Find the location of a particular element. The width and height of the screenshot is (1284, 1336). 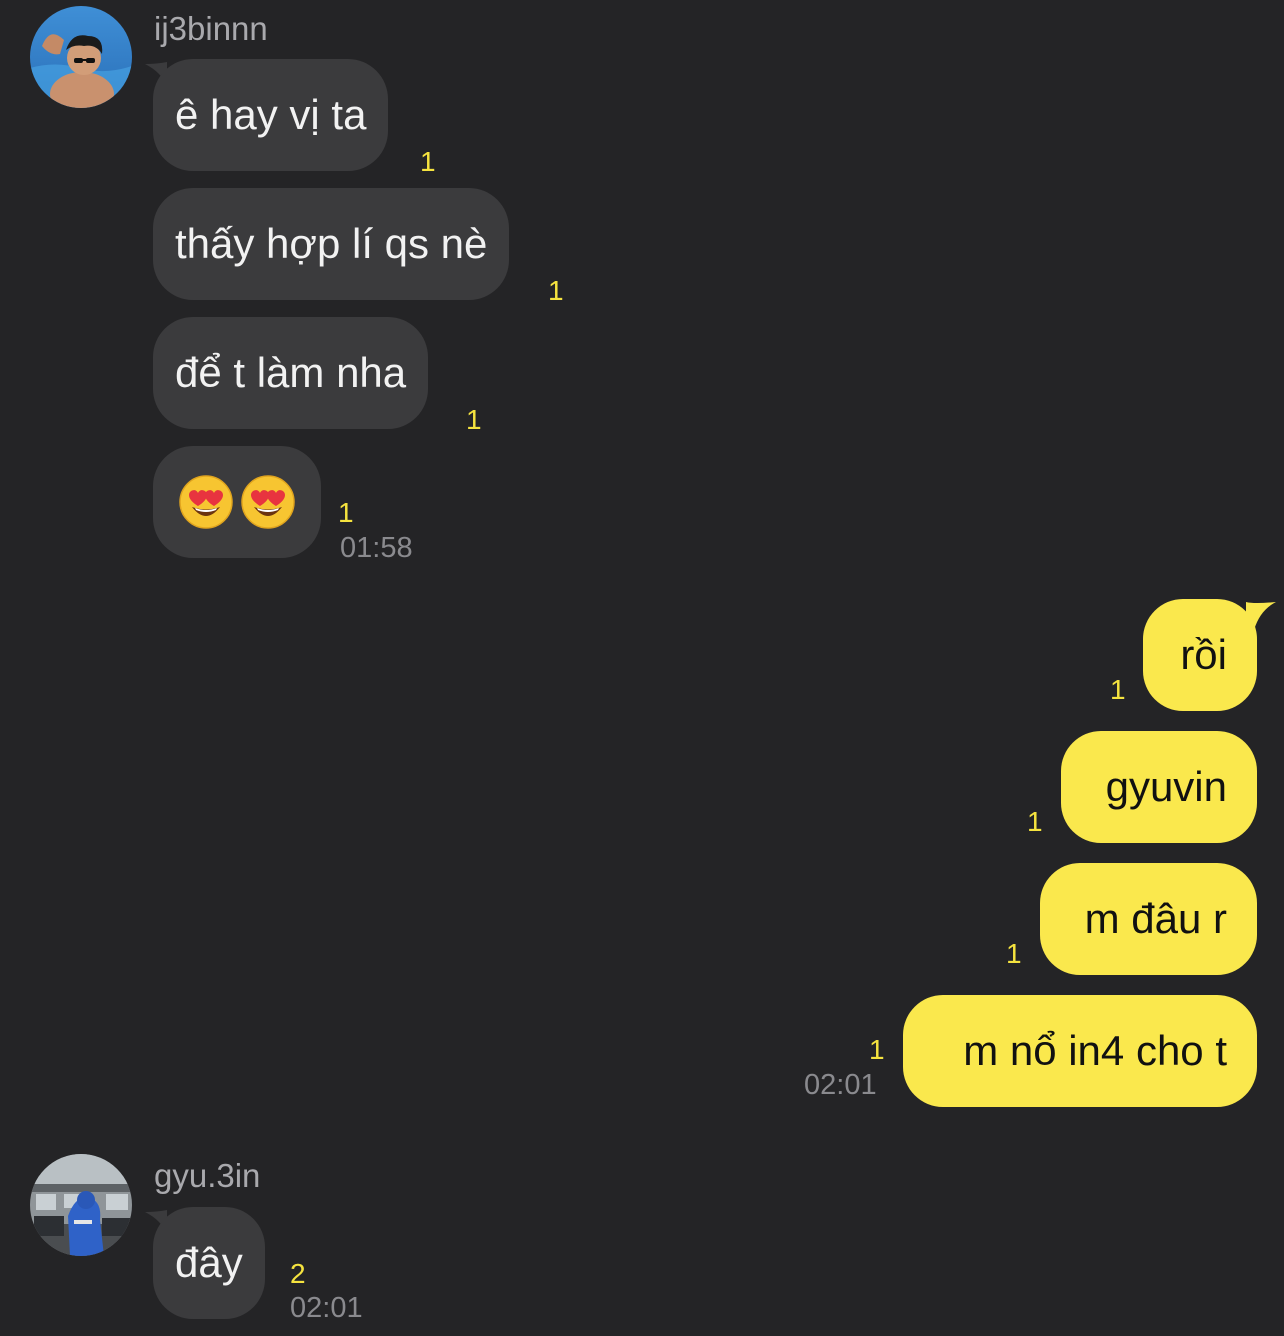

message-bubble: rồi is located at coordinates (1200, 655).